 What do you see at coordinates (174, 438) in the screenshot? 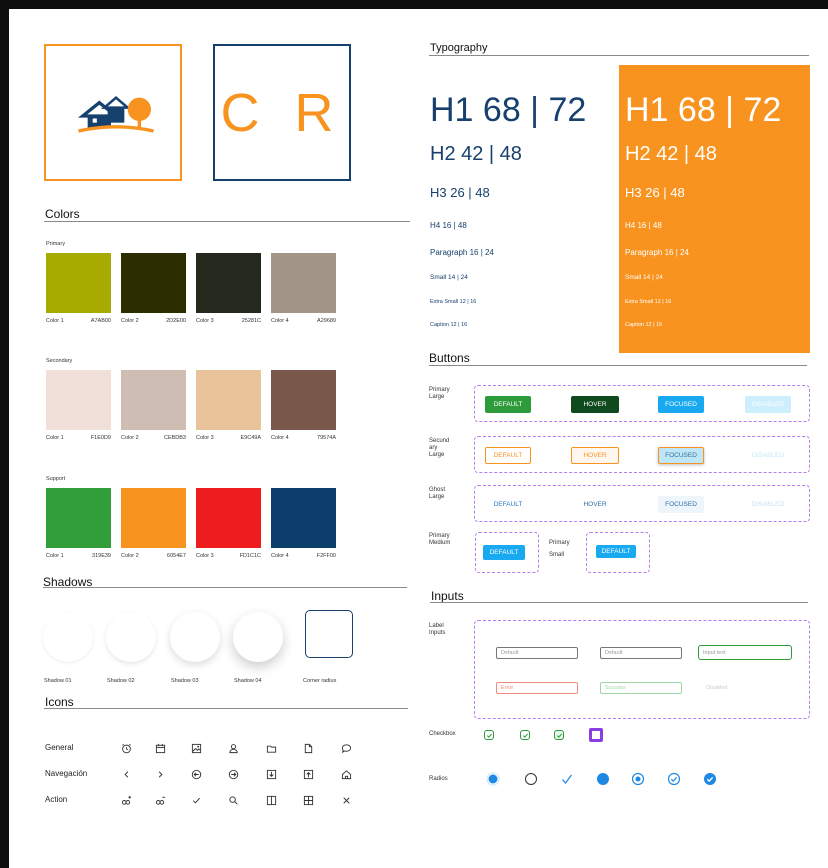
I see `swatch-code: CEBDB3` at bounding box center [174, 438].